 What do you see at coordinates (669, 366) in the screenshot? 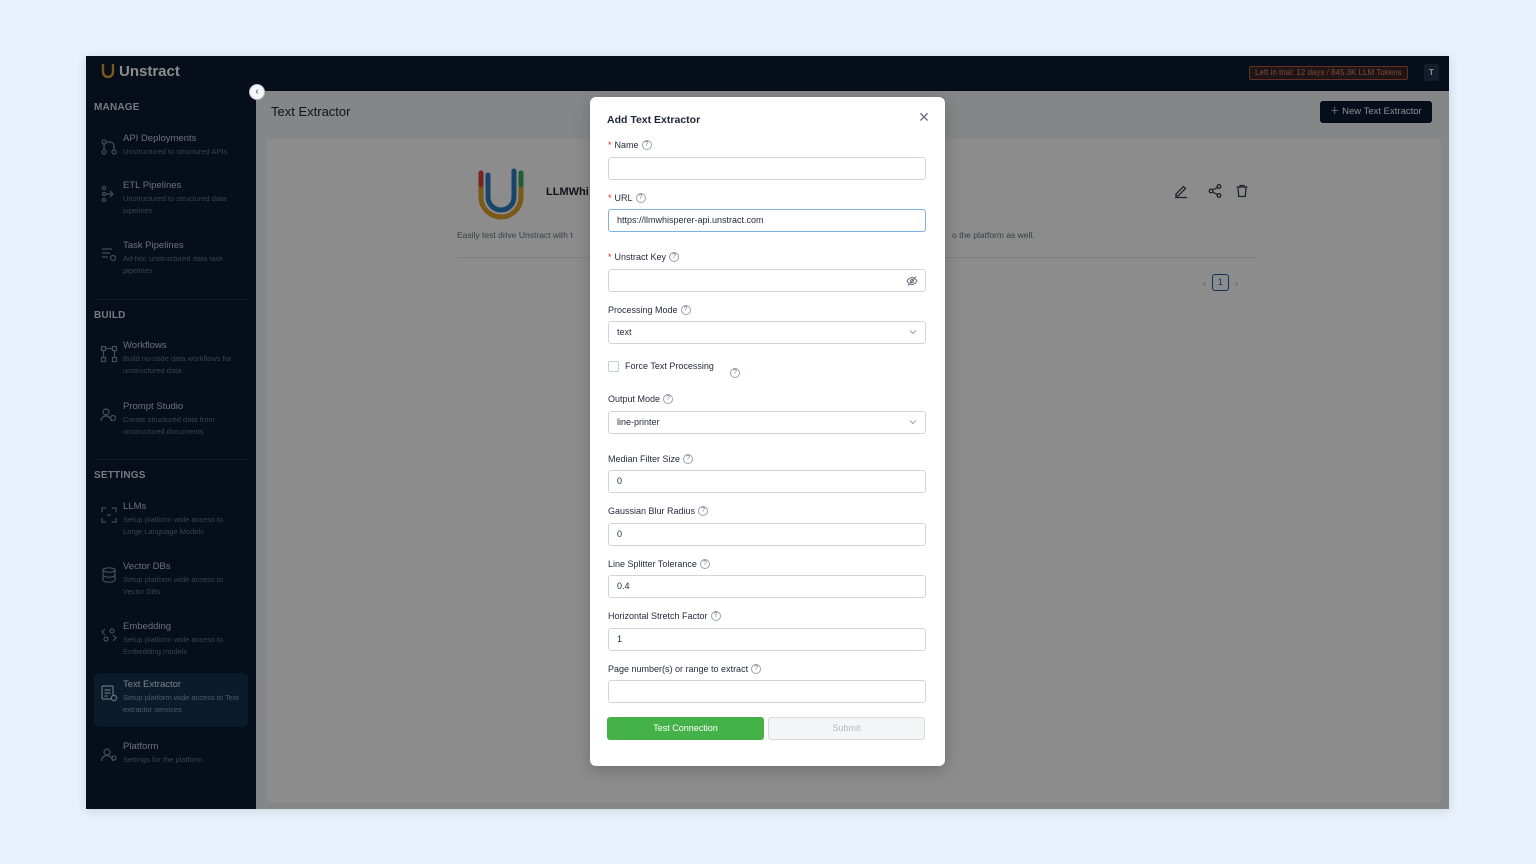
I see `force-text-processing-label: Force Text Processing` at bounding box center [669, 366].